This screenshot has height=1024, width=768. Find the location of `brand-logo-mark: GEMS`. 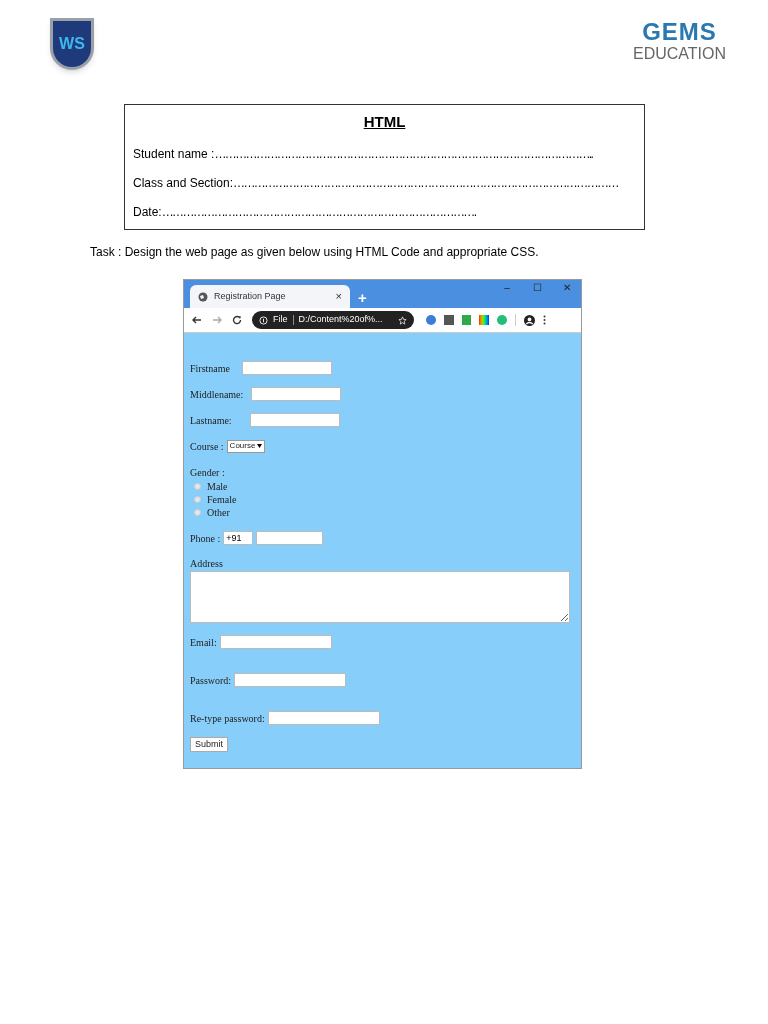

brand-logo-mark: GEMS is located at coordinates (679, 32).